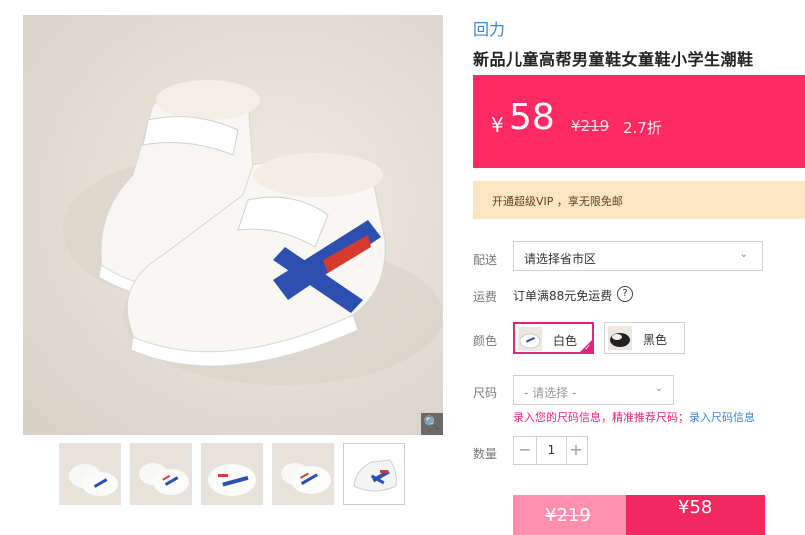 The image size is (805, 535). I want to click on shipping-info: 订单满88元免运费, so click(563, 296).